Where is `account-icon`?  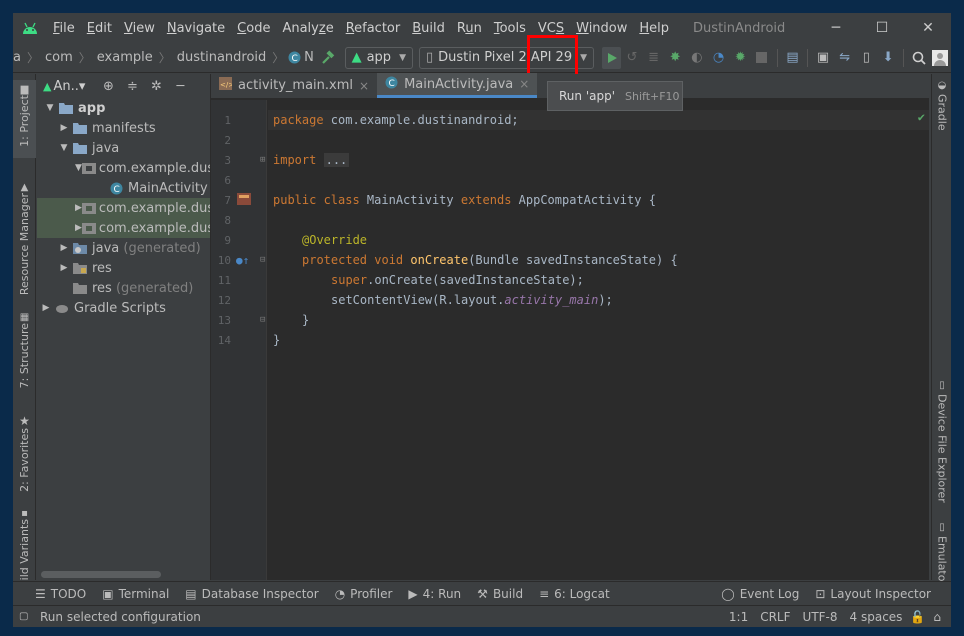 account-icon is located at coordinates (940, 58).